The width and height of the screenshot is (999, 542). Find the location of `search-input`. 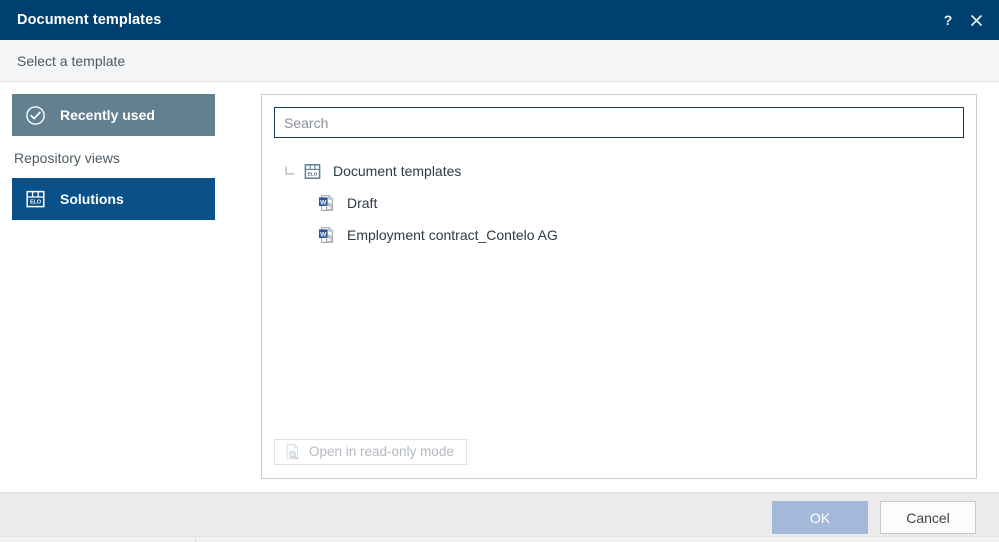

search-input is located at coordinates (619, 122).